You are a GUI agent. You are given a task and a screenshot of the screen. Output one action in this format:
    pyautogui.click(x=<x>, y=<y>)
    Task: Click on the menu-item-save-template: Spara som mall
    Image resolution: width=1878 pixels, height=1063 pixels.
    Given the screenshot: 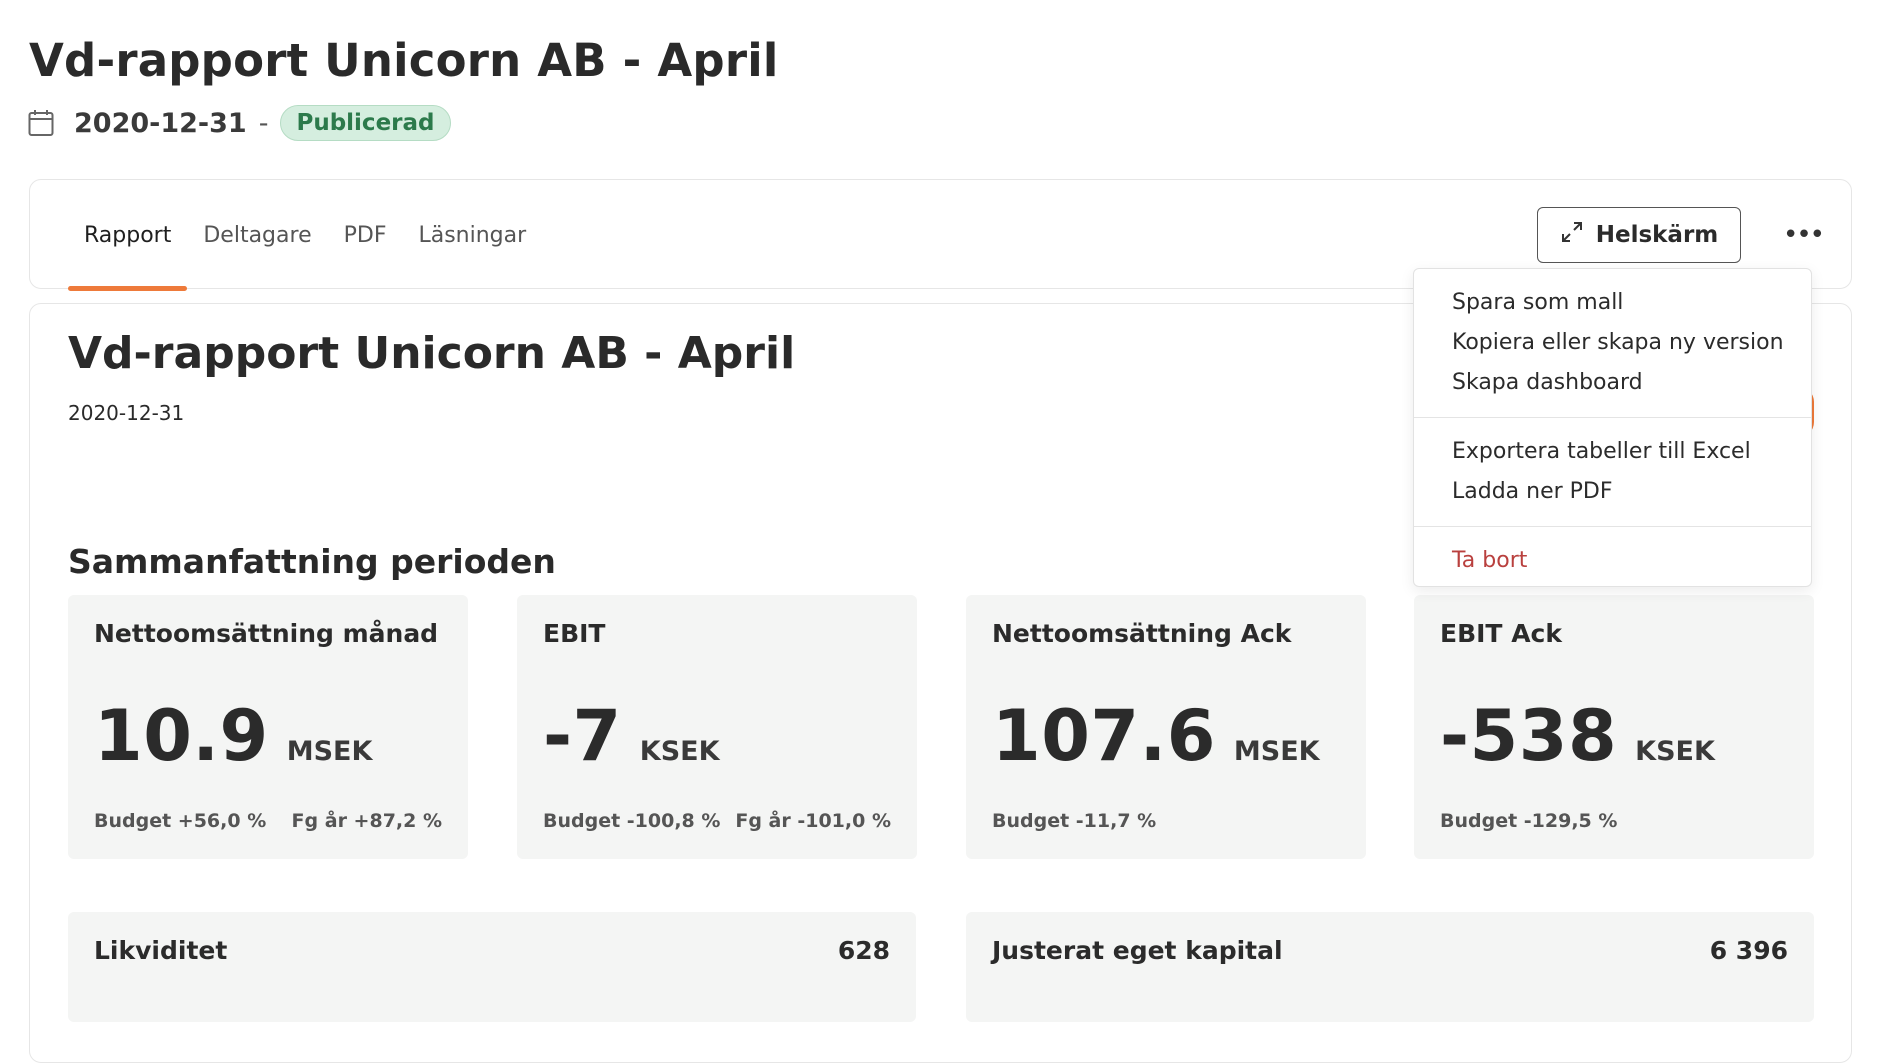 What is the action you would take?
    pyautogui.click(x=1612, y=303)
    